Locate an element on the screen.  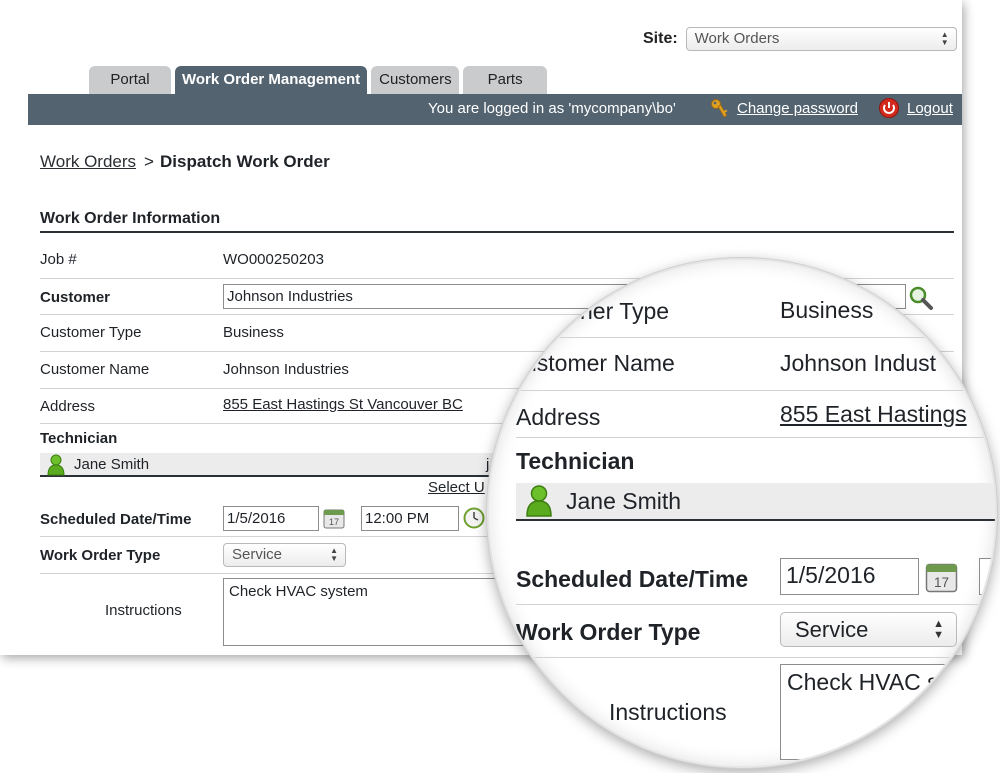
logged-in-text: You are logged in as 'mycompany\bo' is located at coordinates (552, 108).